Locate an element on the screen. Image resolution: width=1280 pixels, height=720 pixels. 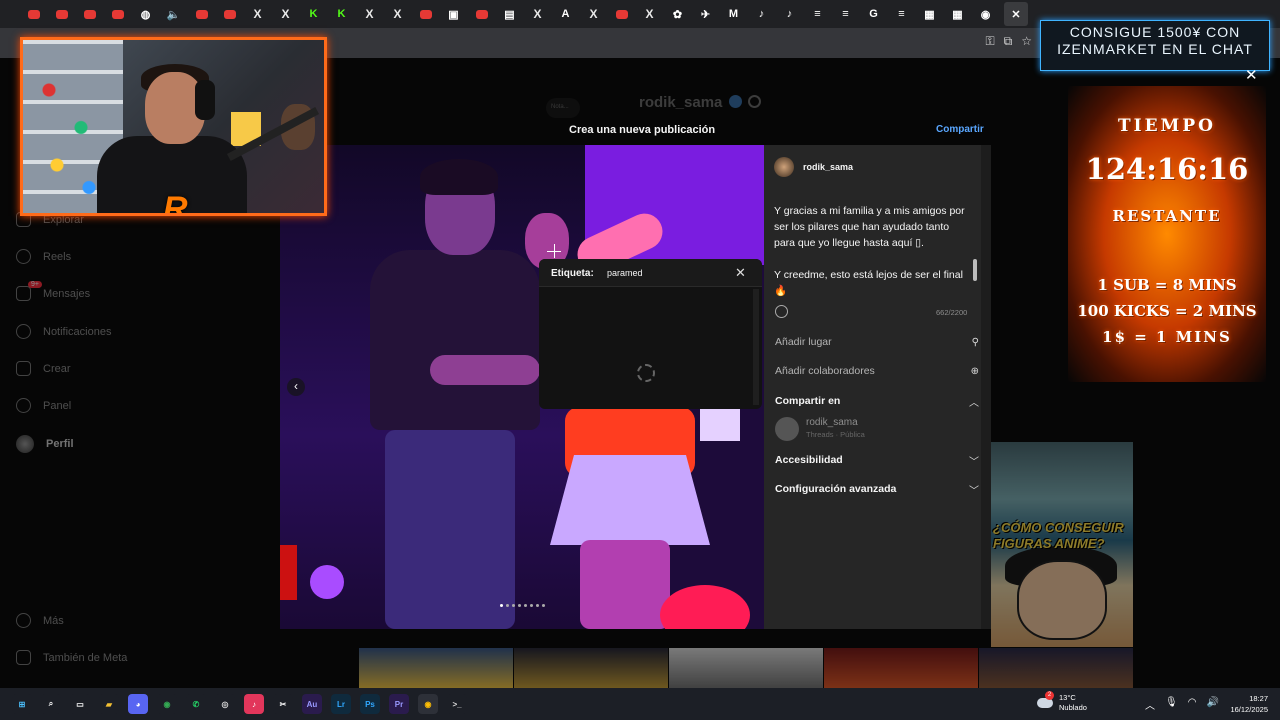
photoshop-icon: Ps is located at coordinates (370, 704).